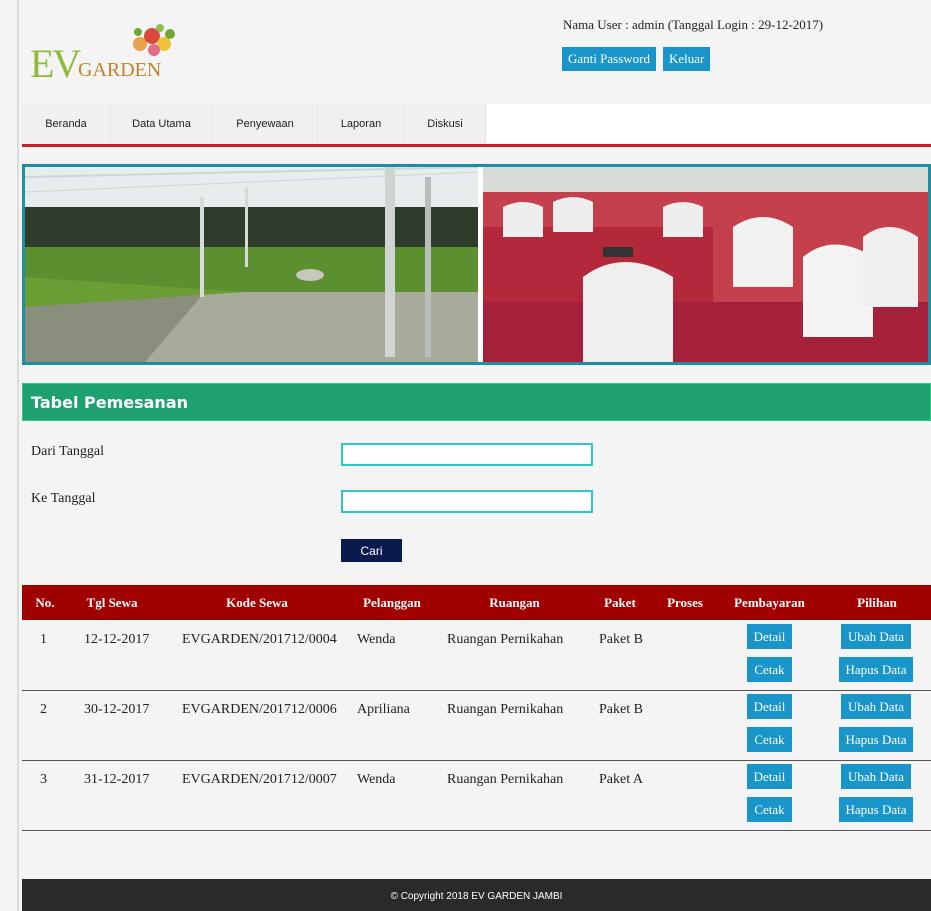 This screenshot has width=931, height=911. Describe the element at coordinates (117, 639) in the screenshot. I see `cell-date: 12-12-2017` at that location.